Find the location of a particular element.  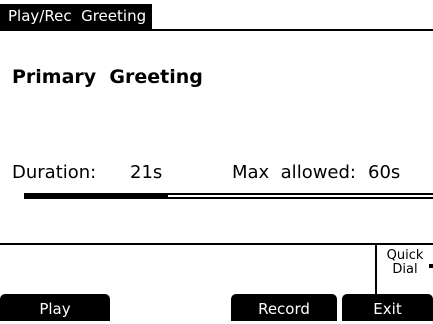

exit-softkey: Exit is located at coordinates (387, 307).